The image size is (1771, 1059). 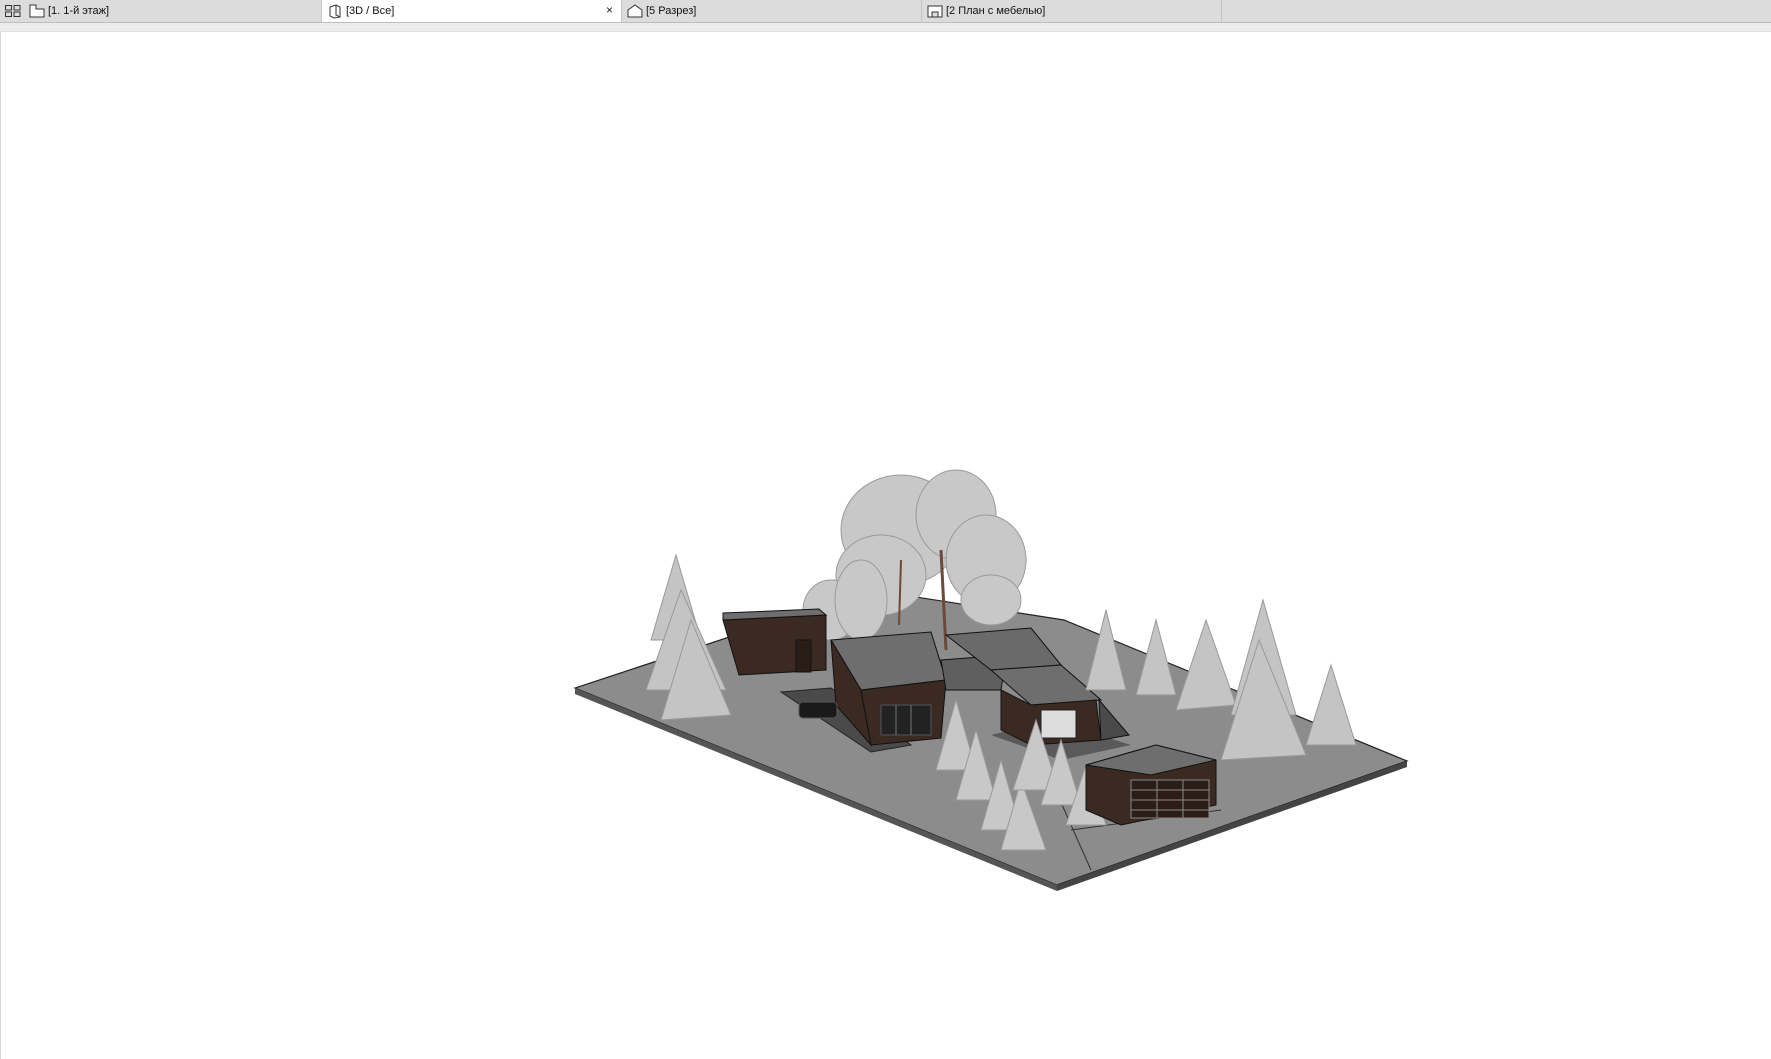 What do you see at coordinates (370, 11) in the screenshot?
I see `tab-label: [3D / Все]` at bounding box center [370, 11].